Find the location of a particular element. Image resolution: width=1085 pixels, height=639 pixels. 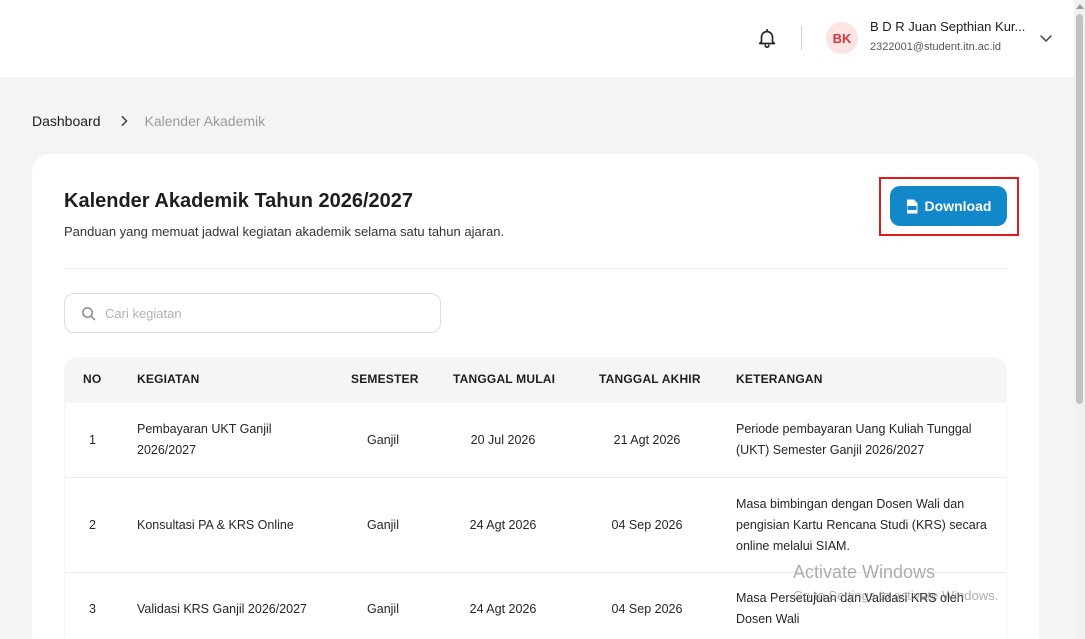

row-tanggal-akhir: 21 Agt 2026 is located at coordinates (647, 440).